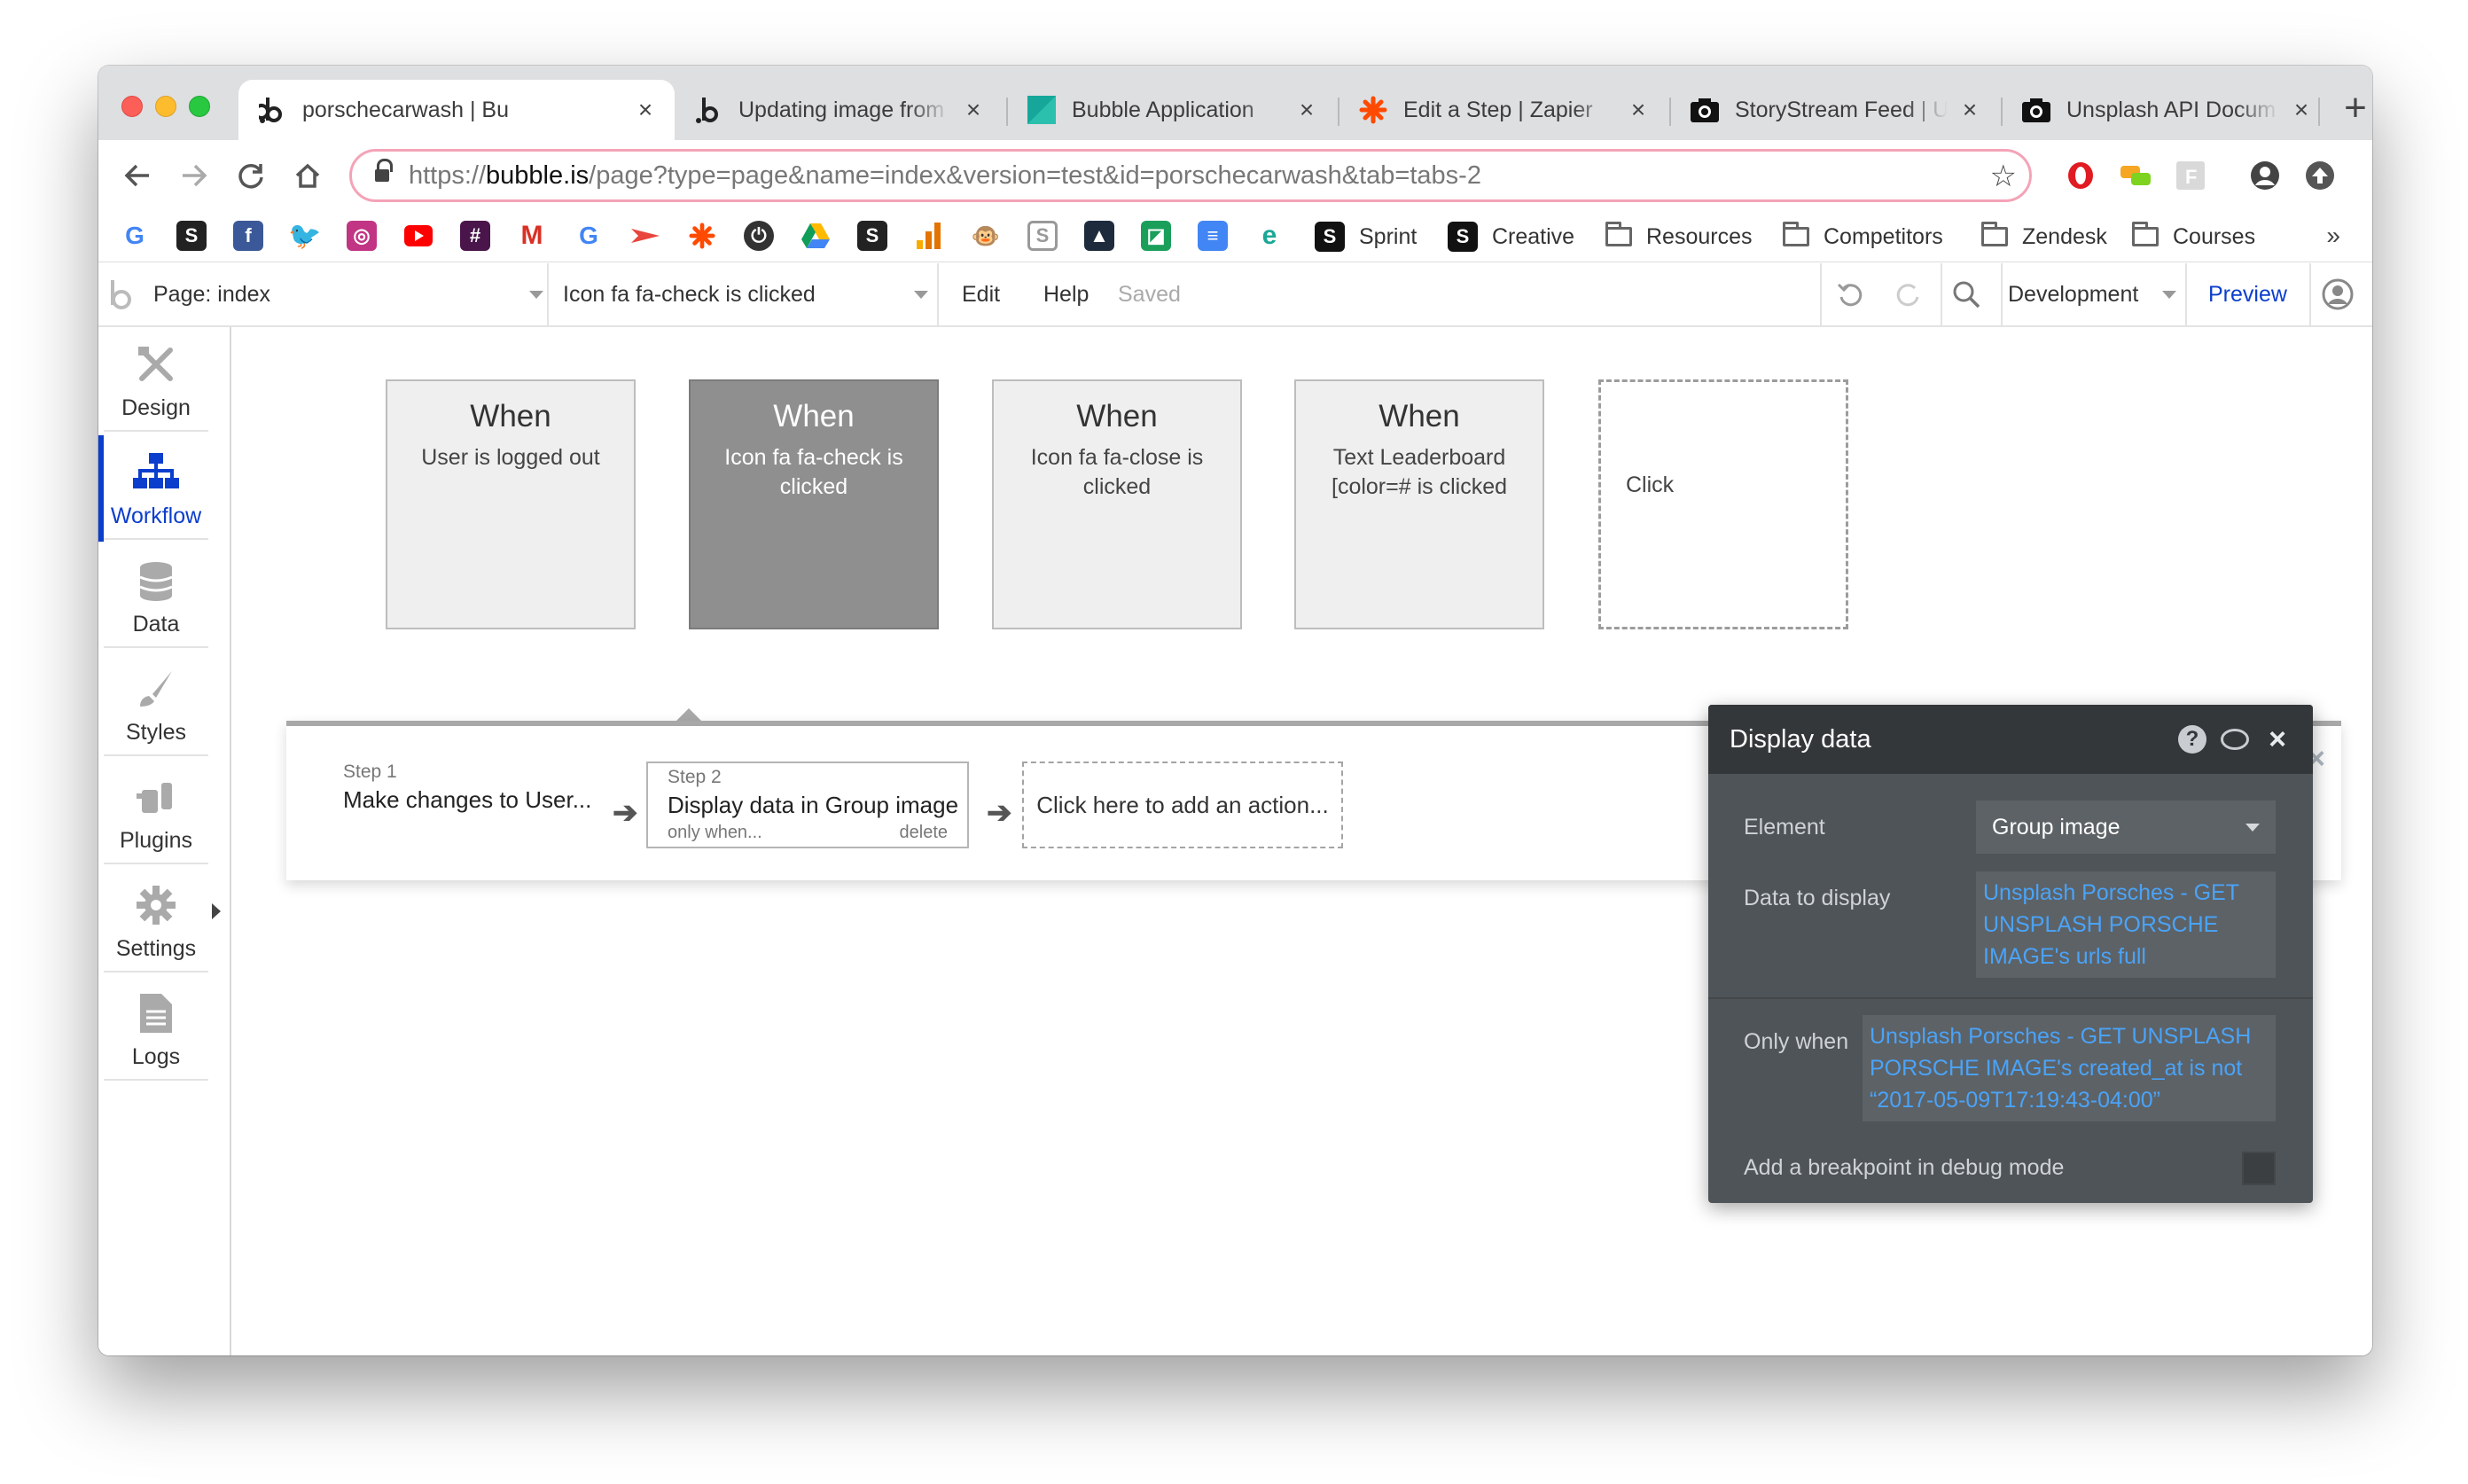 This screenshot has height=1484, width=2468. What do you see at coordinates (2265, 175) in the screenshot?
I see `profile-avatar-icon` at bounding box center [2265, 175].